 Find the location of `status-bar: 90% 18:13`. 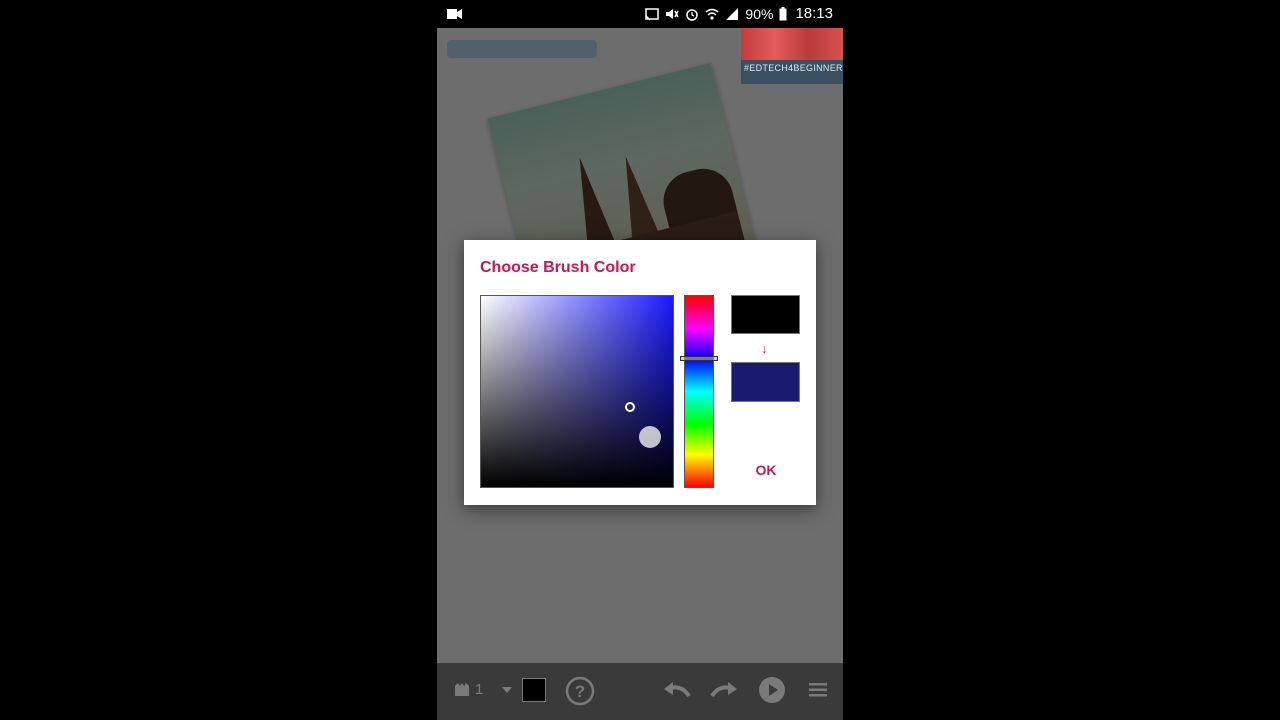

status-bar: 90% 18:13 is located at coordinates (640, 14).